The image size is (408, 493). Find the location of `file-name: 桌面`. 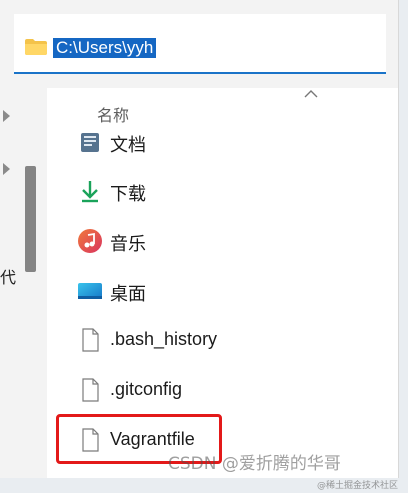

file-name: 桌面 is located at coordinates (128, 294).